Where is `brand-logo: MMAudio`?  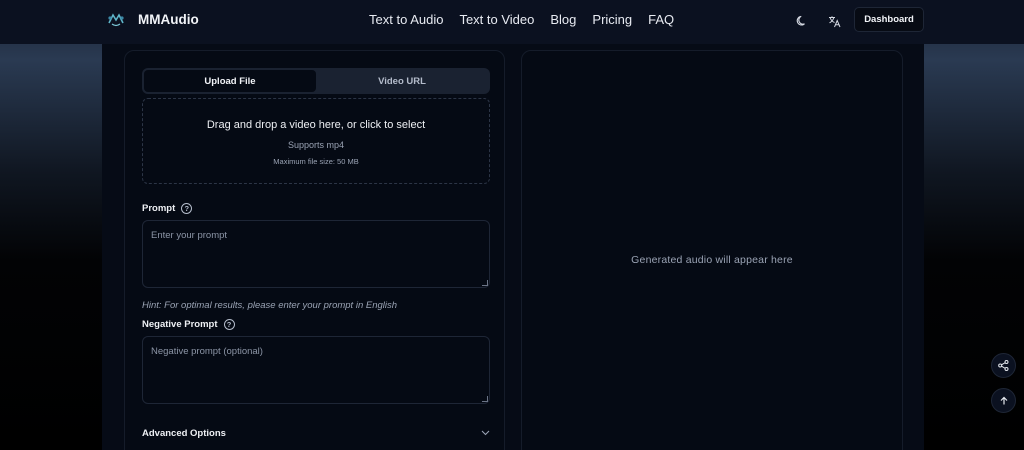
brand-logo: MMAudio is located at coordinates (152, 19).